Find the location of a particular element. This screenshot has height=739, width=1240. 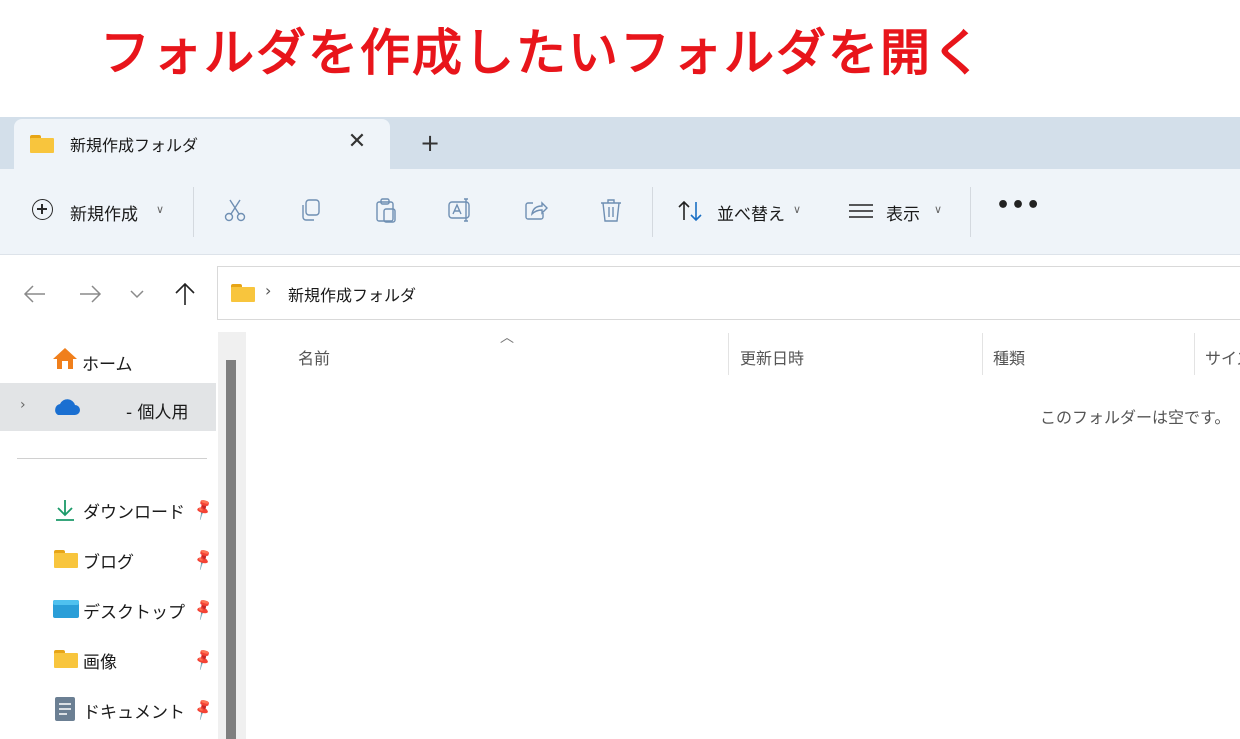

plus-circle-icon is located at coordinates (42, 209).